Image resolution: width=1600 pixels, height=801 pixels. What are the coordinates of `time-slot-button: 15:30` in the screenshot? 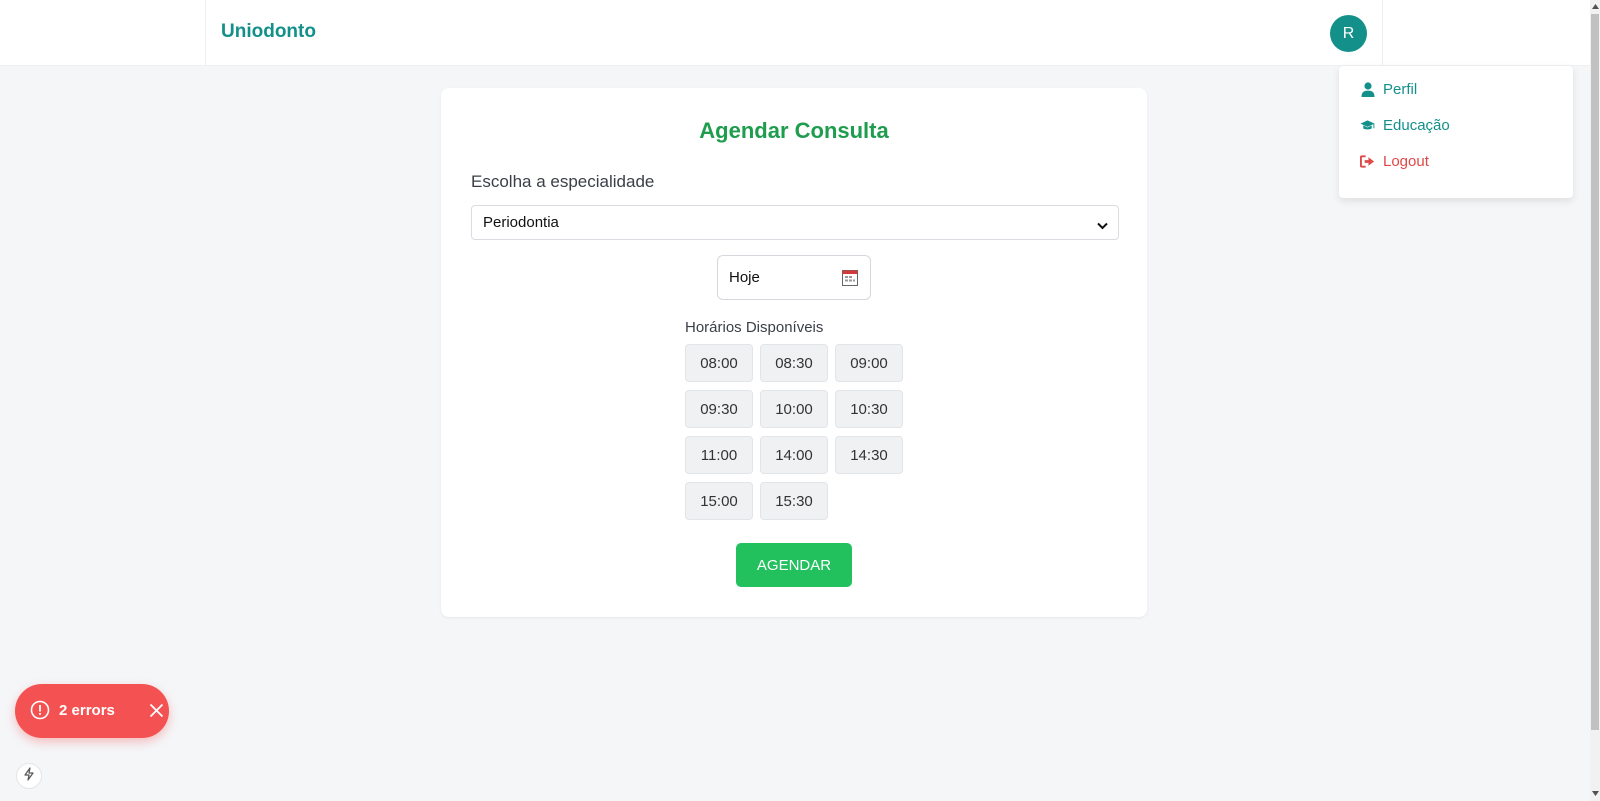 It's located at (794, 501).